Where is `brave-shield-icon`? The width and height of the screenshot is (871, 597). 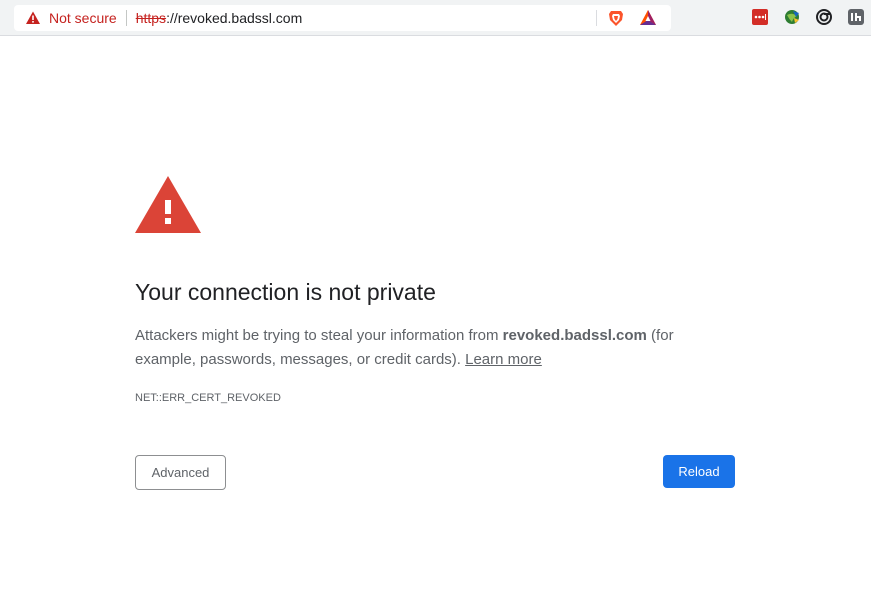 brave-shield-icon is located at coordinates (616, 18).